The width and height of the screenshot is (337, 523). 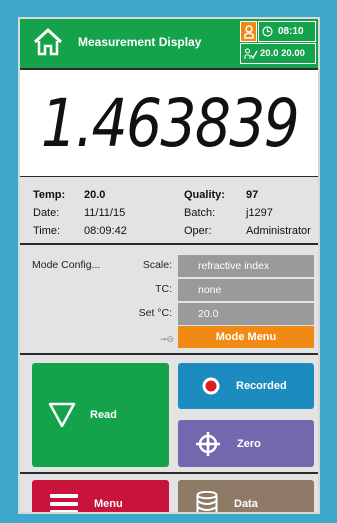 I want to click on read-button: Read, so click(x=100, y=415).